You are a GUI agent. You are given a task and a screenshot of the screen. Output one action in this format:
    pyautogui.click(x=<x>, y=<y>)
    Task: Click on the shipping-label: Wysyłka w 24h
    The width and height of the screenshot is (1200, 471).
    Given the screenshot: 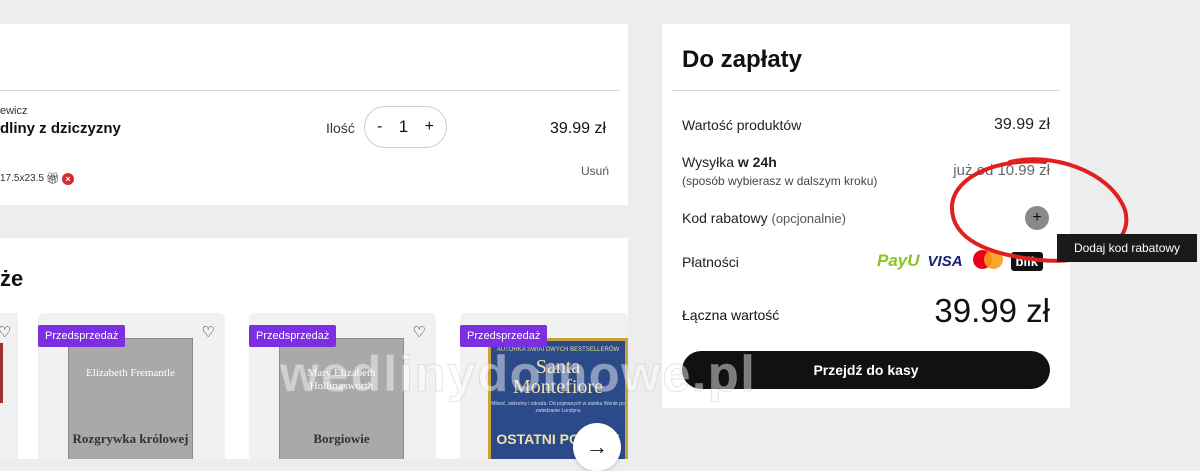 What is the action you would take?
    pyautogui.click(x=729, y=162)
    